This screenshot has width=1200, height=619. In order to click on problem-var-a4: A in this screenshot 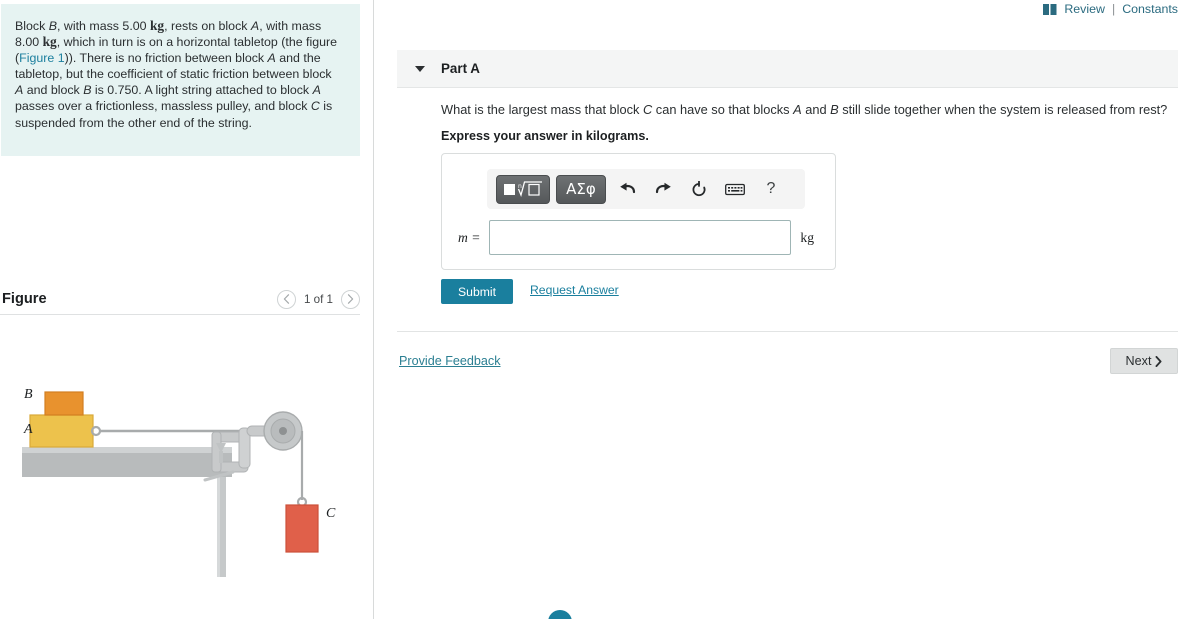, I will do `click(316, 90)`.